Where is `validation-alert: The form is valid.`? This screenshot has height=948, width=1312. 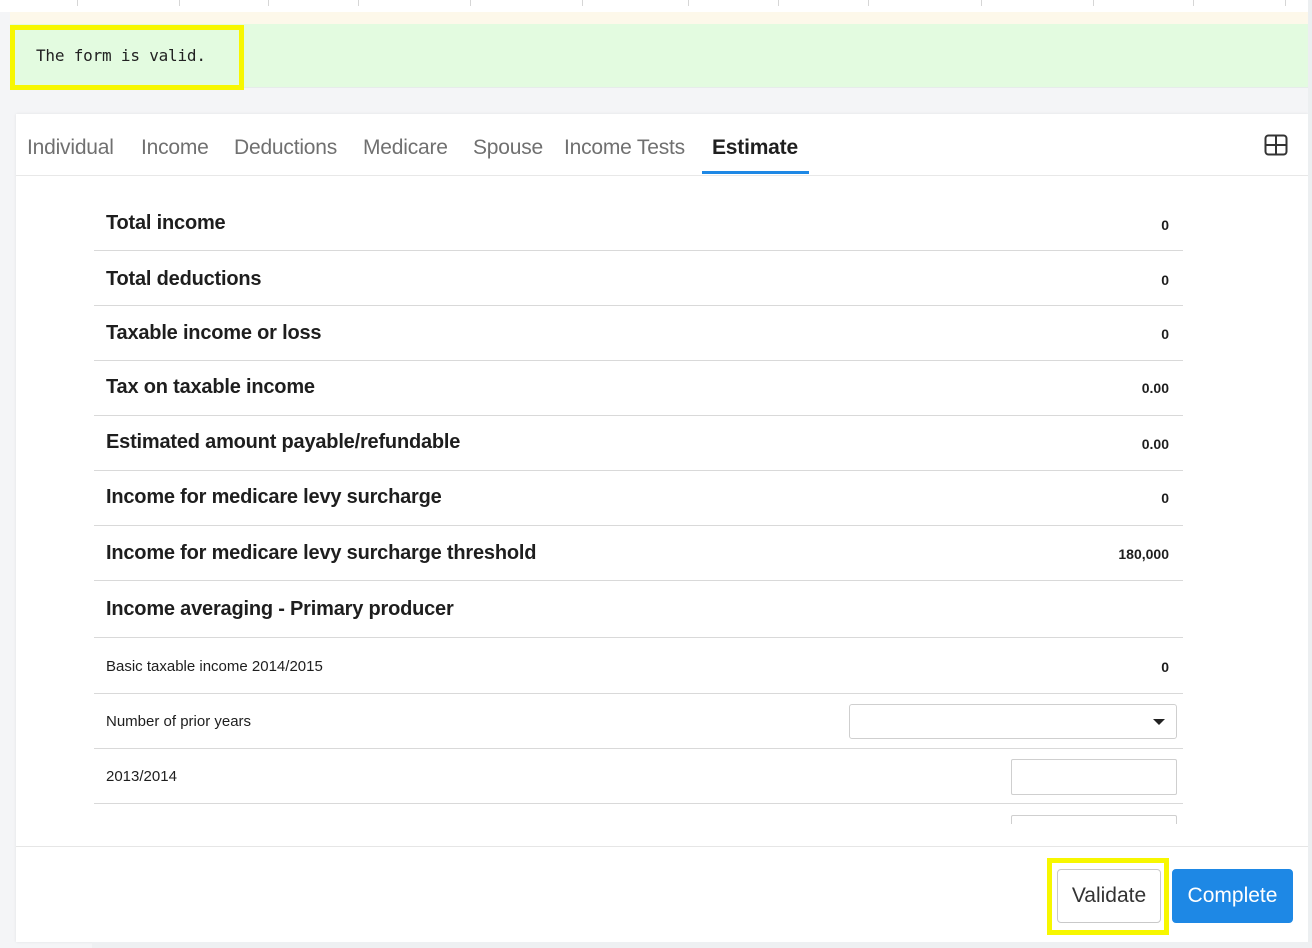
validation-alert: The form is valid. is located at coordinates (661, 56).